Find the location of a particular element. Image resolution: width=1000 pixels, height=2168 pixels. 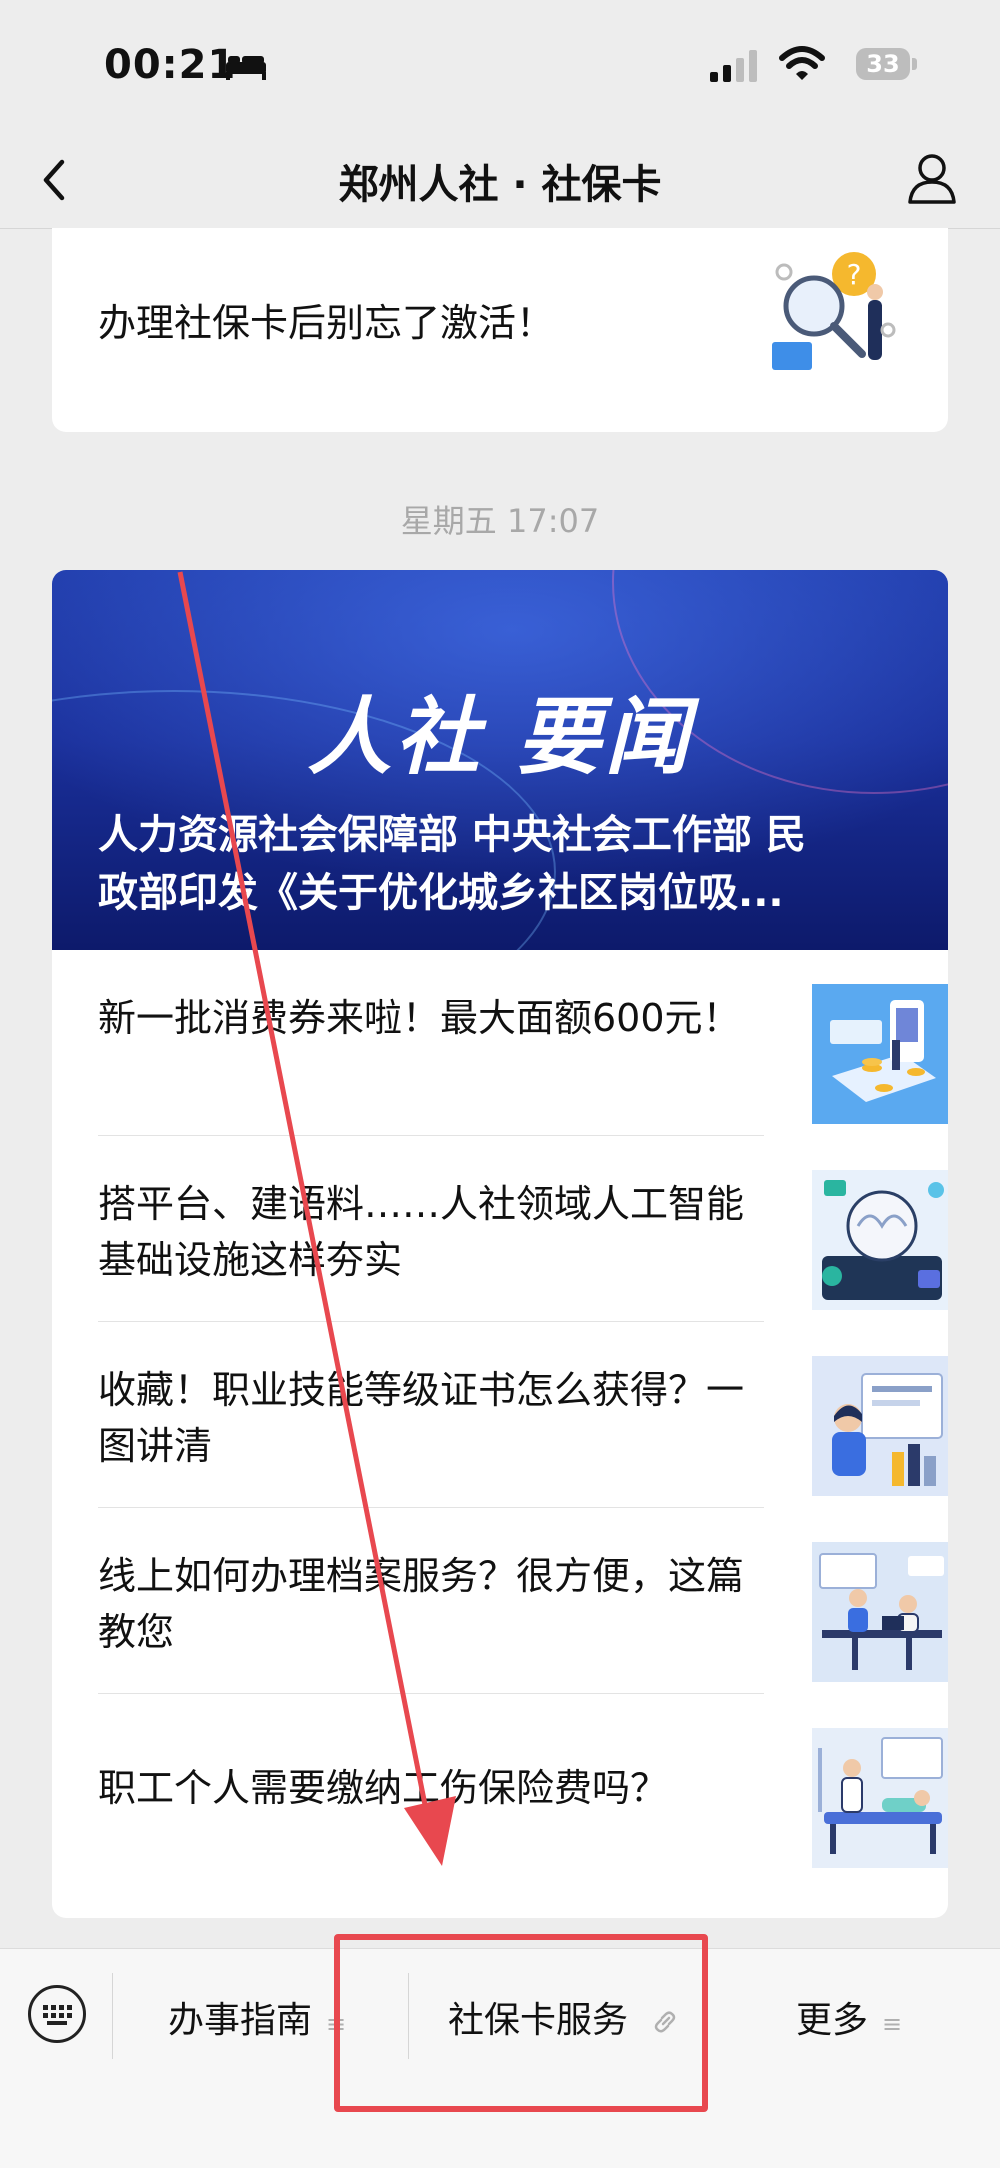

list-item: 新一批消费券来啦！最大面额600元！ is located at coordinates (523, 1043).